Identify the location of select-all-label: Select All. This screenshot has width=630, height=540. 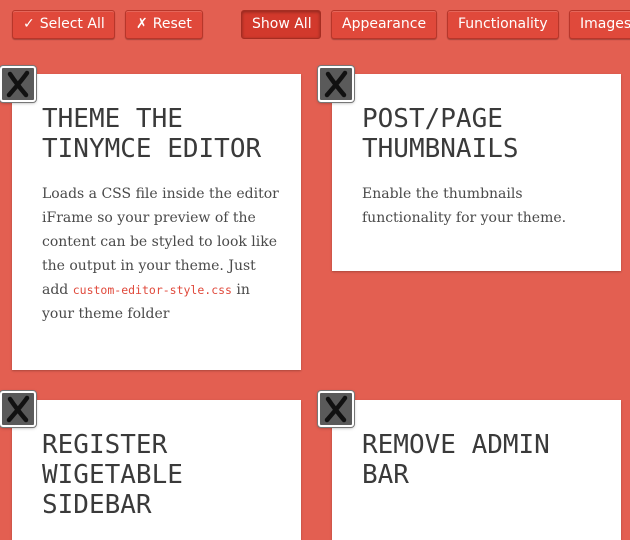
(72, 24).